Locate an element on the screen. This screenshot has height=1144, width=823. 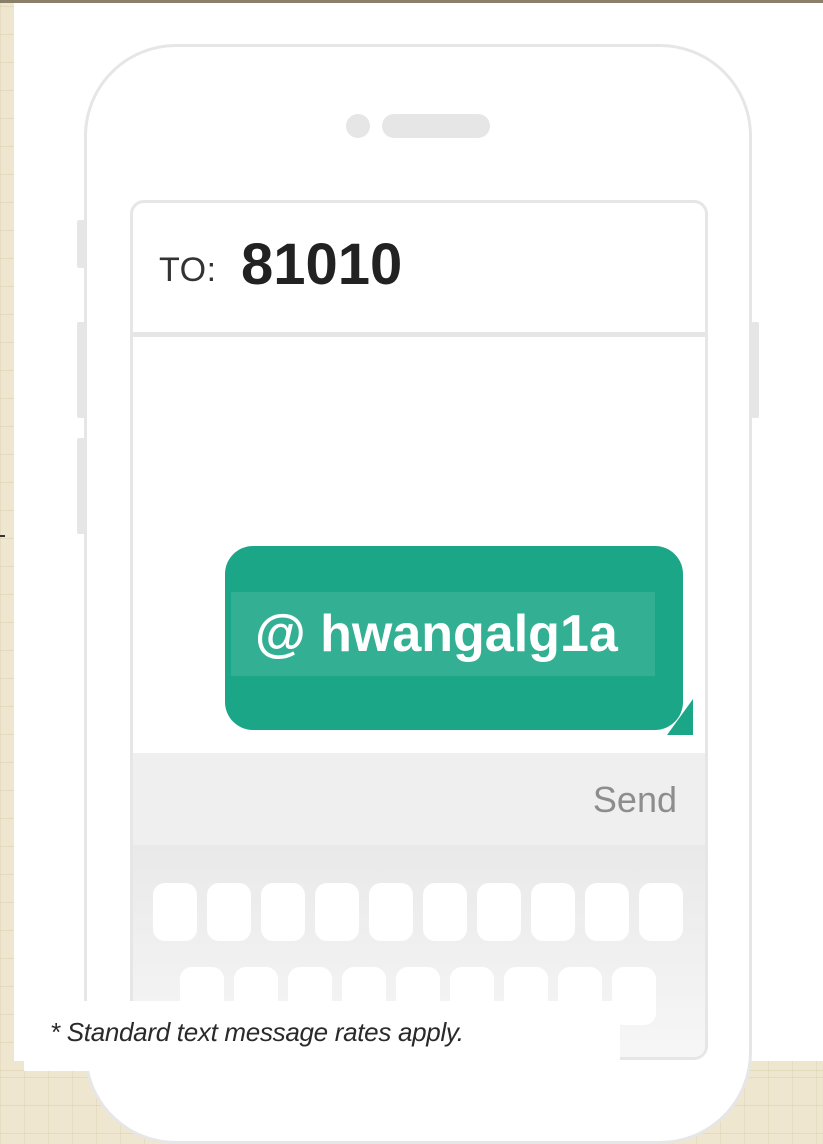
recipient-field: TO: 81010 is located at coordinates (419, 270).